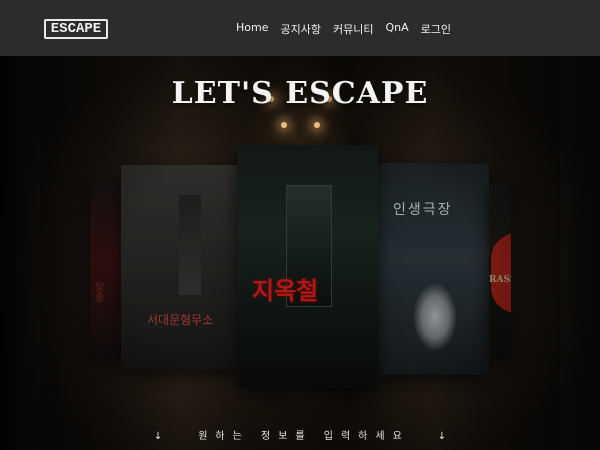 The height and width of the screenshot is (450, 600). What do you see at coordinates (580, 253) in the screenshot?
I see `corridor-wall-right` at bounding box center [580, 253].